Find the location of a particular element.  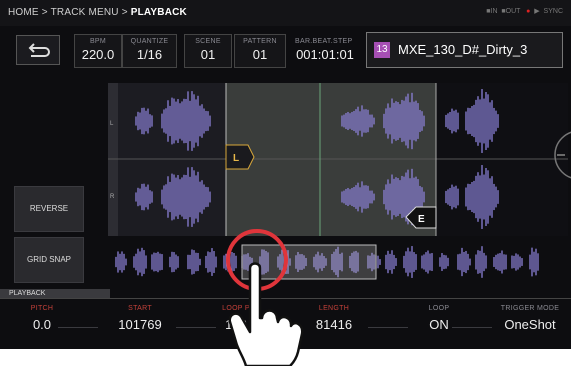

touch-gesture-overlay is located at coordinates (265, 297).